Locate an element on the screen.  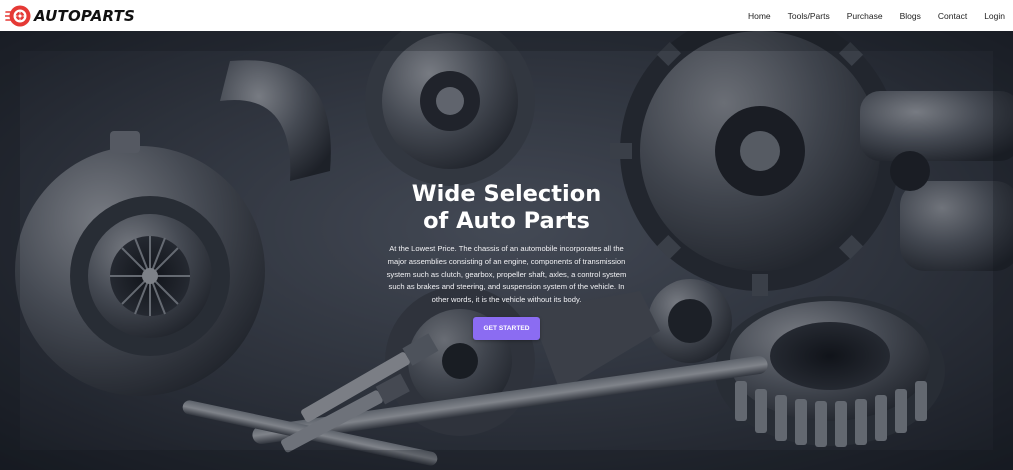
nav-item-login: Login is located at coordinates (994, 16).